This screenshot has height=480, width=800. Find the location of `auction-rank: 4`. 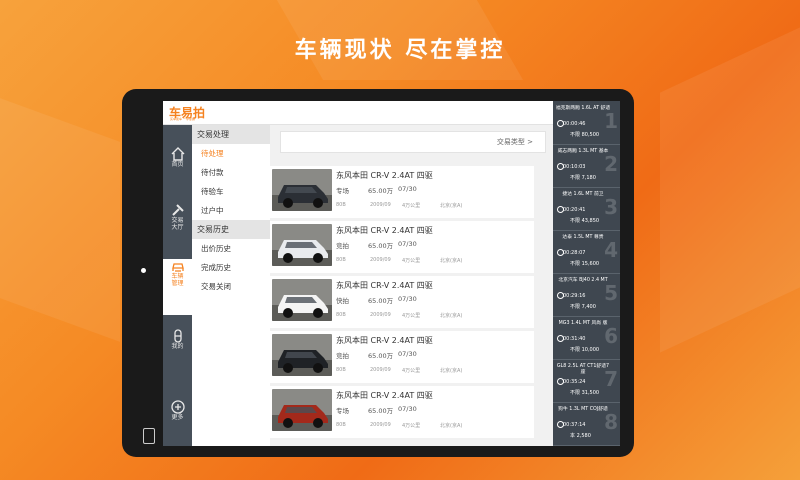

auction-rank: 4 is located at coordinates (611, 250).